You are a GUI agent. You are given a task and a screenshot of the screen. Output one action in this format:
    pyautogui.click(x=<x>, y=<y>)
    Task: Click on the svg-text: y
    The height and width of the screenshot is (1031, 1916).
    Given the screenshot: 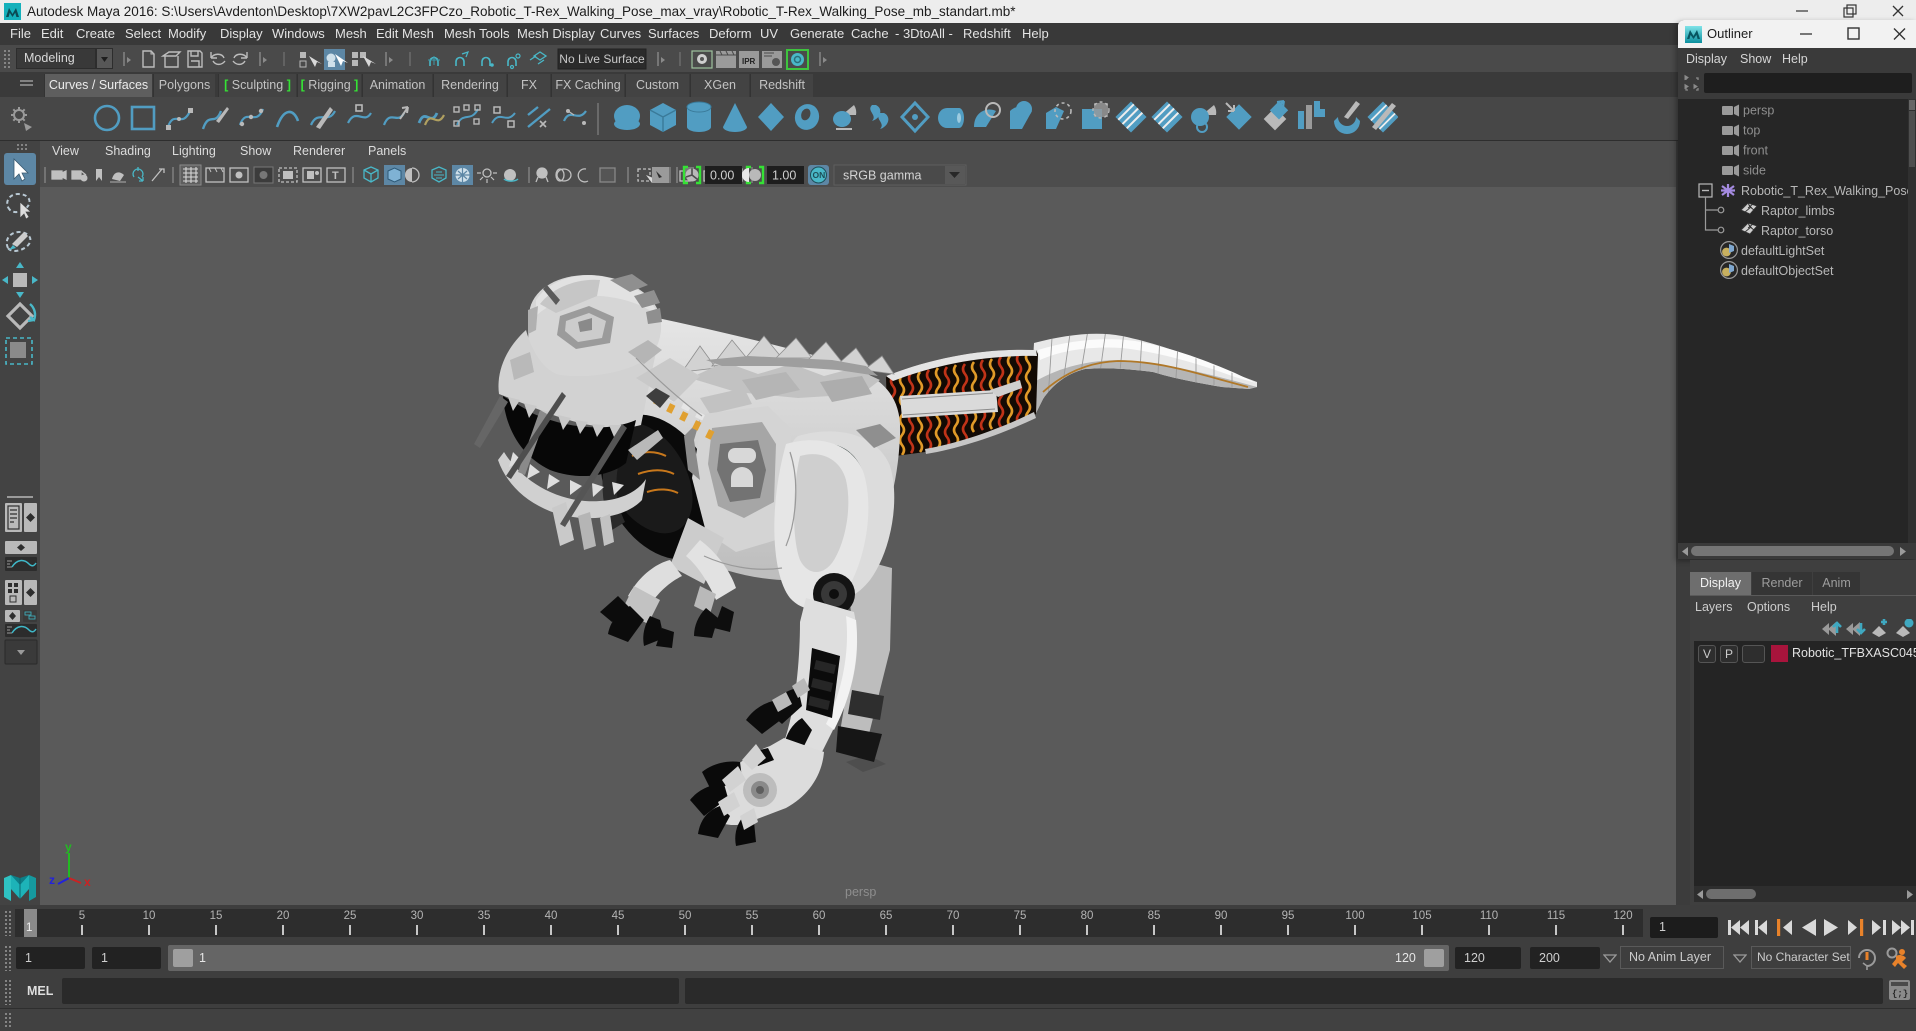 What is the action you would take?
    pyautogui.click(x=68, y=847)
    